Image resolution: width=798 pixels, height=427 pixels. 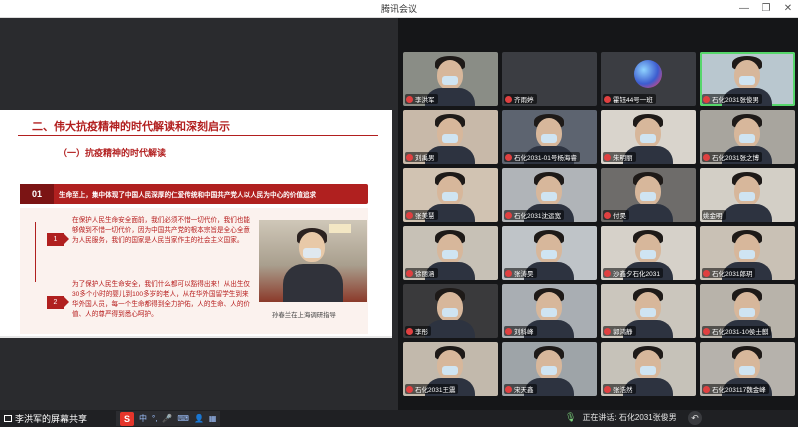 I want to click on participant-tile: 张涛昊, so click(x=549, y=253).